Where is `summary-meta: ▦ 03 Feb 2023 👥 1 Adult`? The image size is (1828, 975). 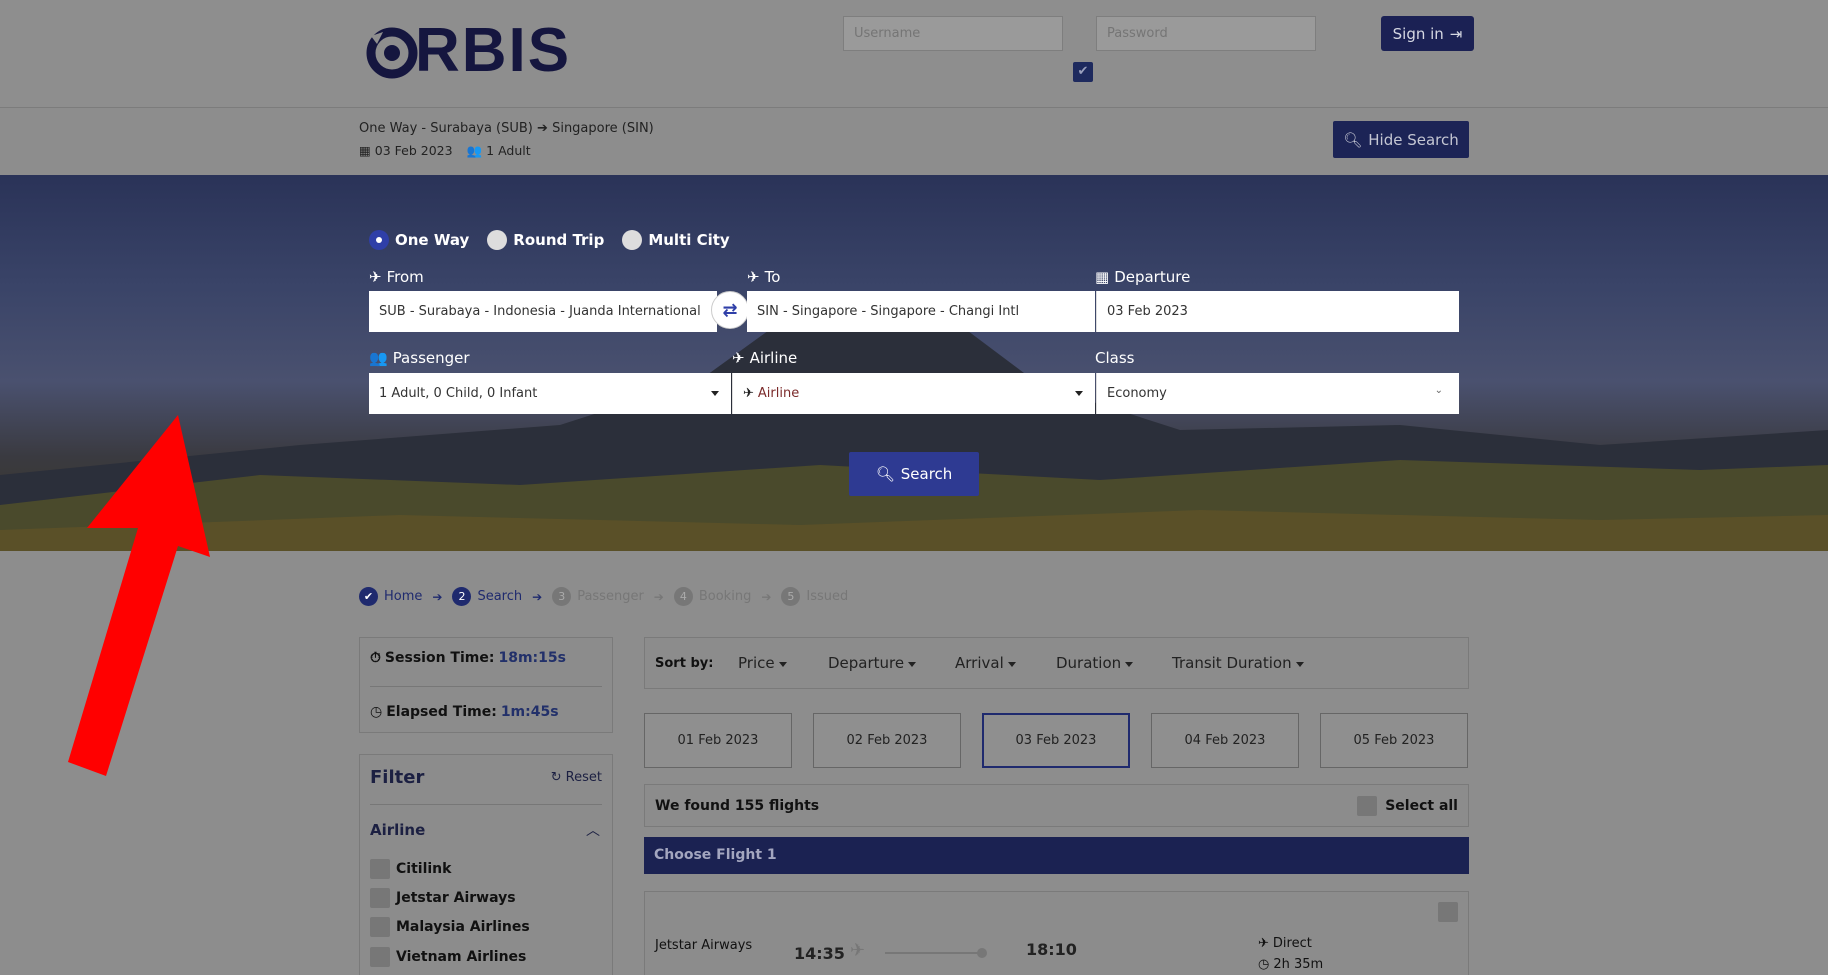
summary-meta: ▦ 03 Feb 2023 👥 1 Adult is located at coordinates (445, 151).